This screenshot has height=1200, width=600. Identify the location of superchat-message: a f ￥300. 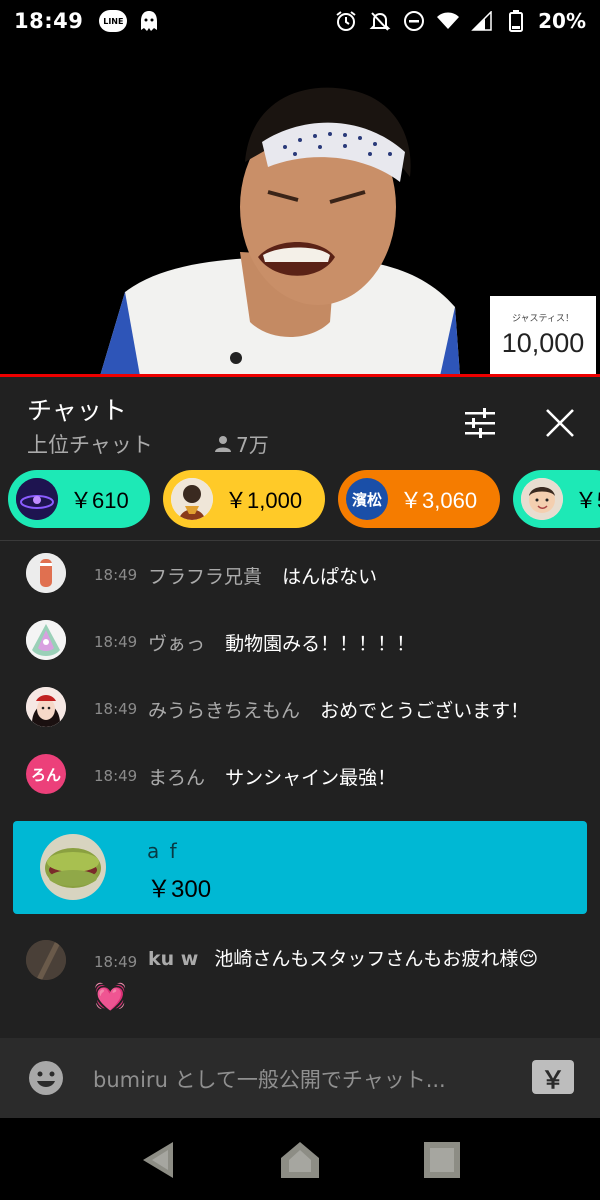
(300, 867).